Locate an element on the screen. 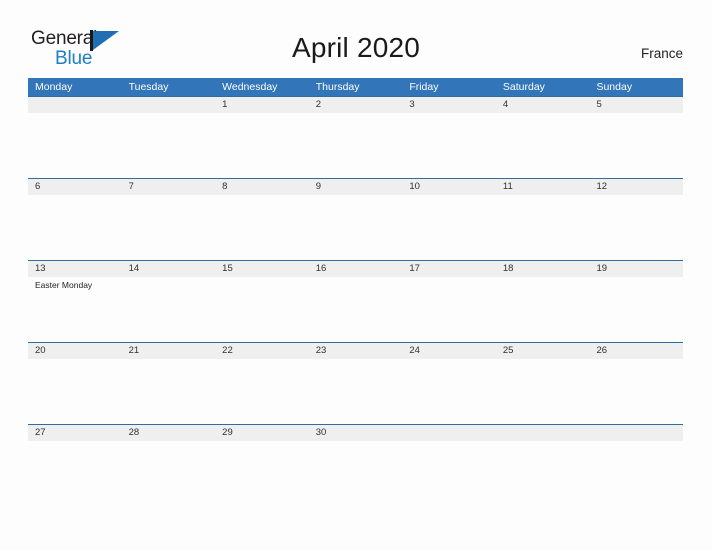 This screenshot has height=550, width=712. week-date-strip: 6 7 8 9 10 11 12 is located at coordinates (355, 186).